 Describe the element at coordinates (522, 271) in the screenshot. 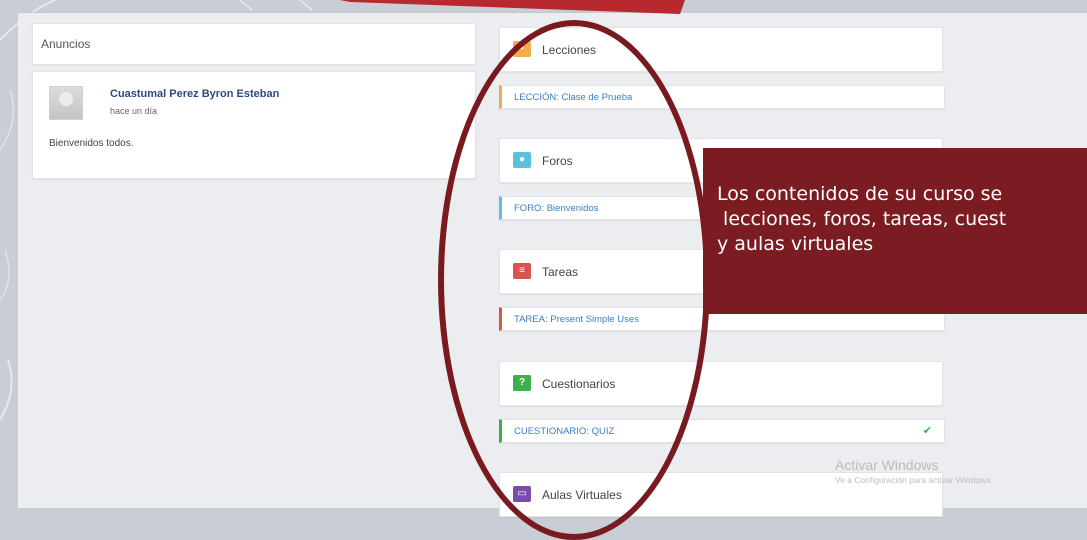

I see `list-icon: ≡` at that location.